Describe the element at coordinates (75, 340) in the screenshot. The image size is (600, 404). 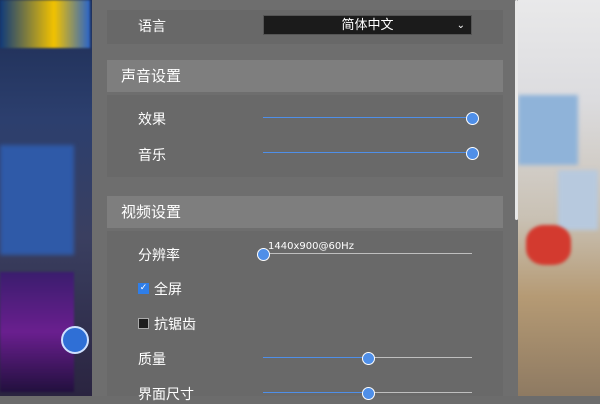
I see `chevron-right-icon` at that location.